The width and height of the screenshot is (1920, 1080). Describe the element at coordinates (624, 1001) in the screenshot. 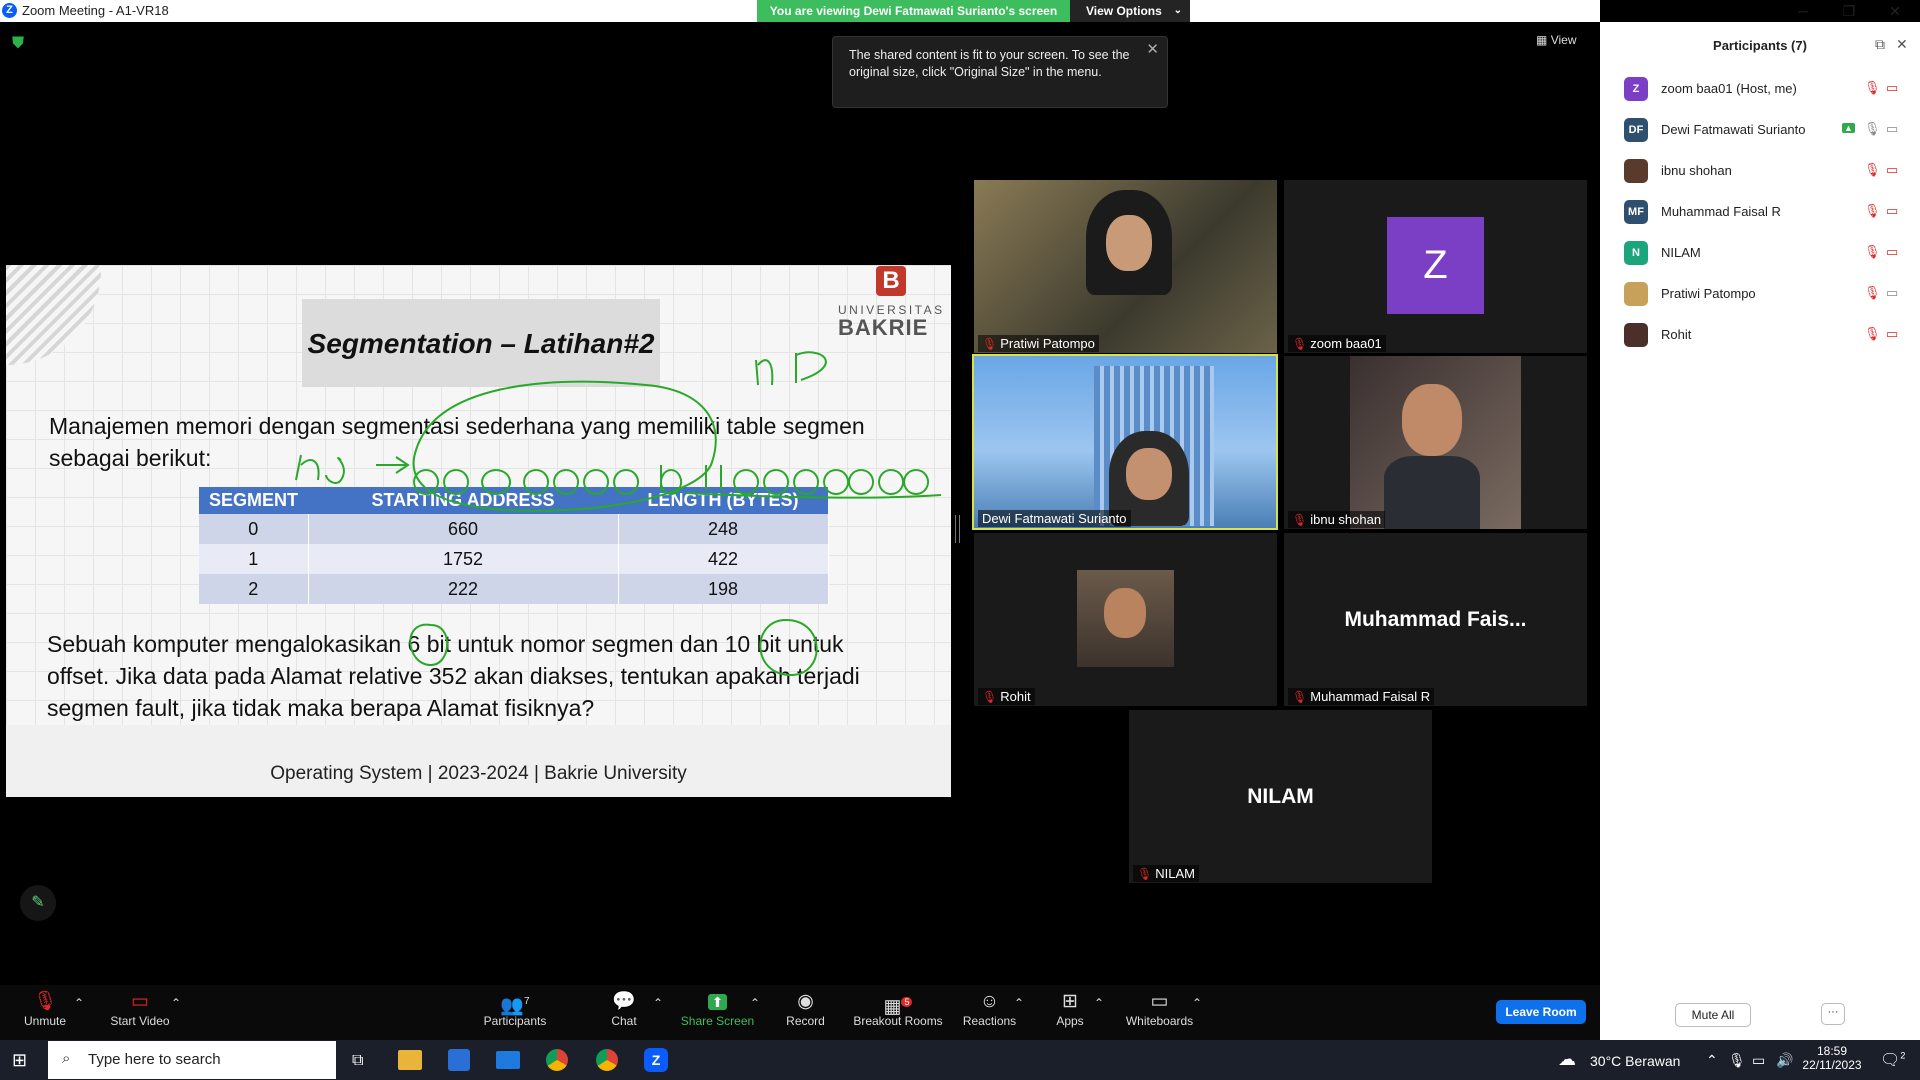

I see `chat-icon: 💬` at that location.